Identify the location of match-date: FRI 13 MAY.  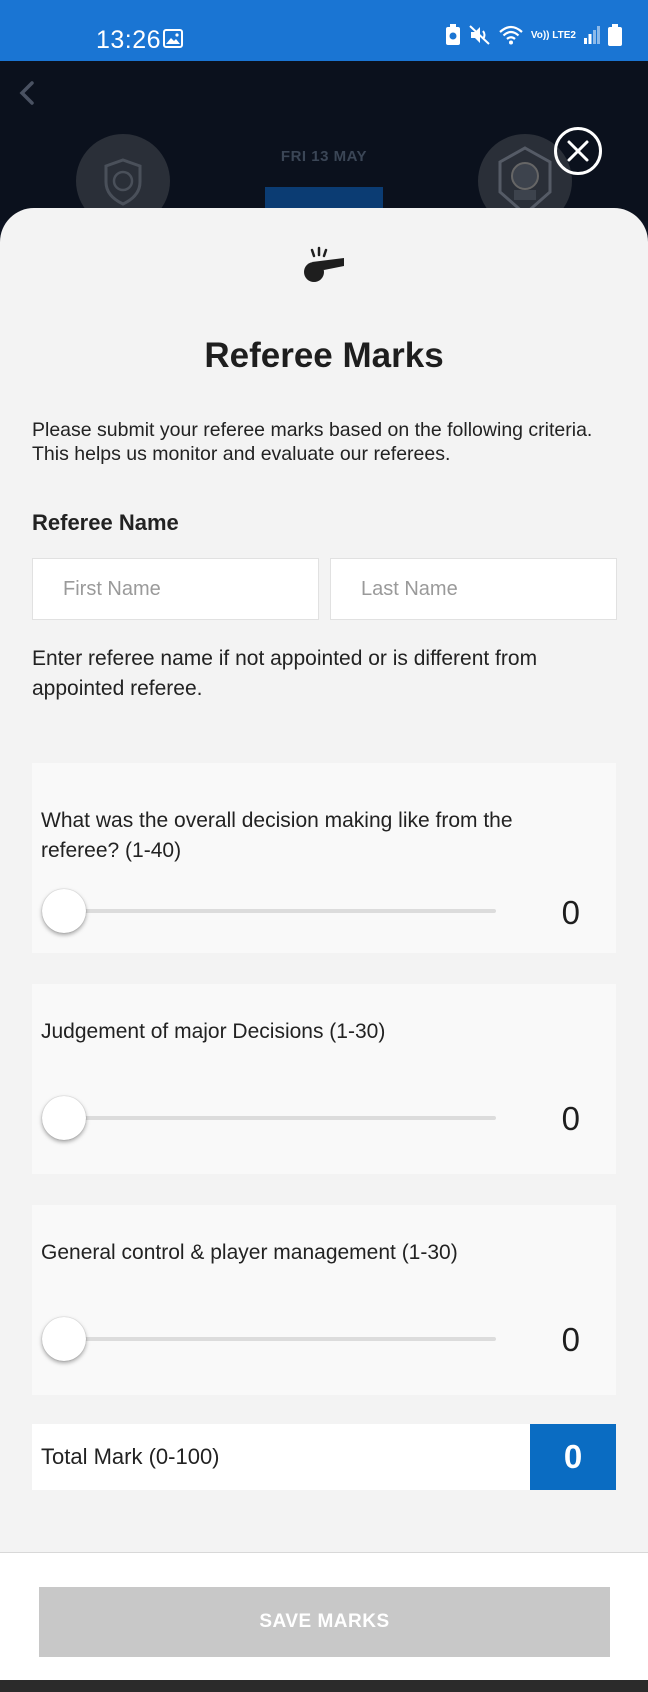
(324, 156).